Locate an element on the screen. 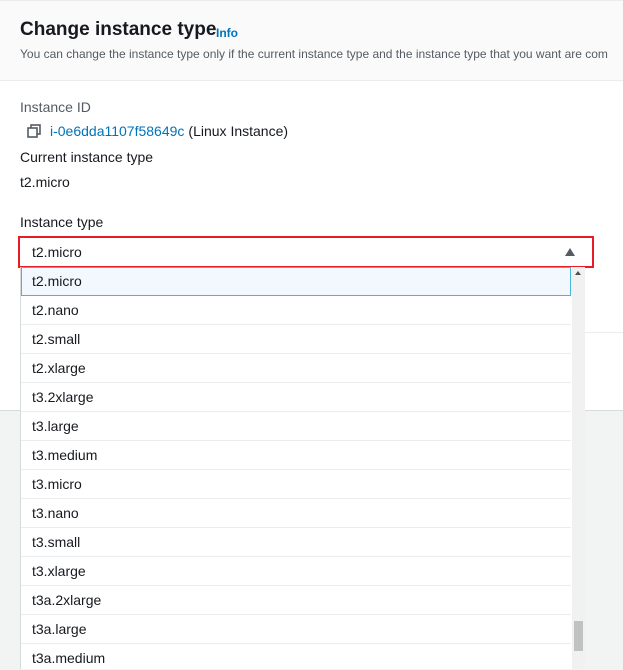  dropdown-option: t3a.large is located at coordinates (296, 629).